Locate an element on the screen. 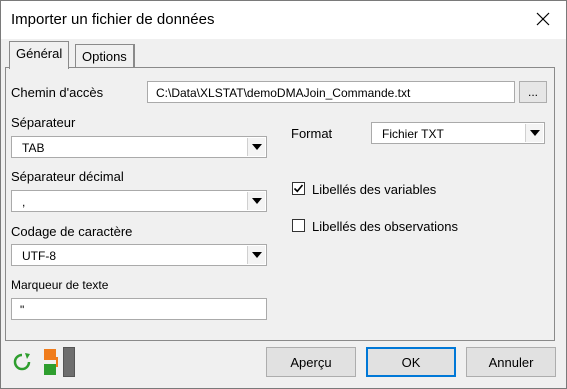 The height and width of the screenshot is (389, 567). encoding-label: Codage de caractère is located at coordinates (72, 231).